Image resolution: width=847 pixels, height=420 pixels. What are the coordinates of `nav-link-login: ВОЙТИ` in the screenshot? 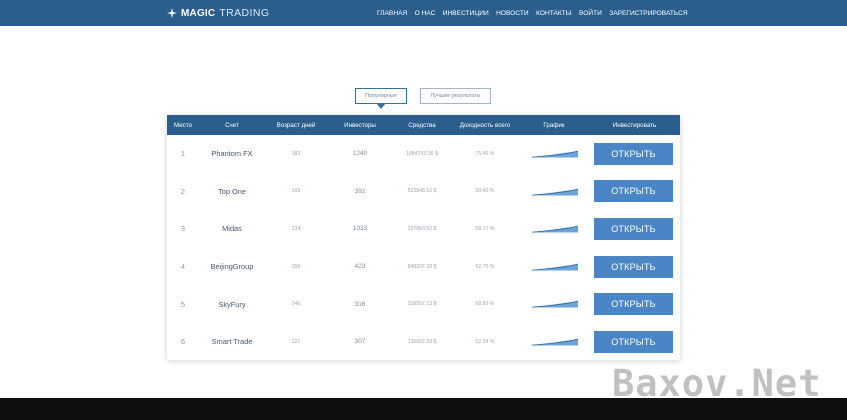 It's located at (590, 13).